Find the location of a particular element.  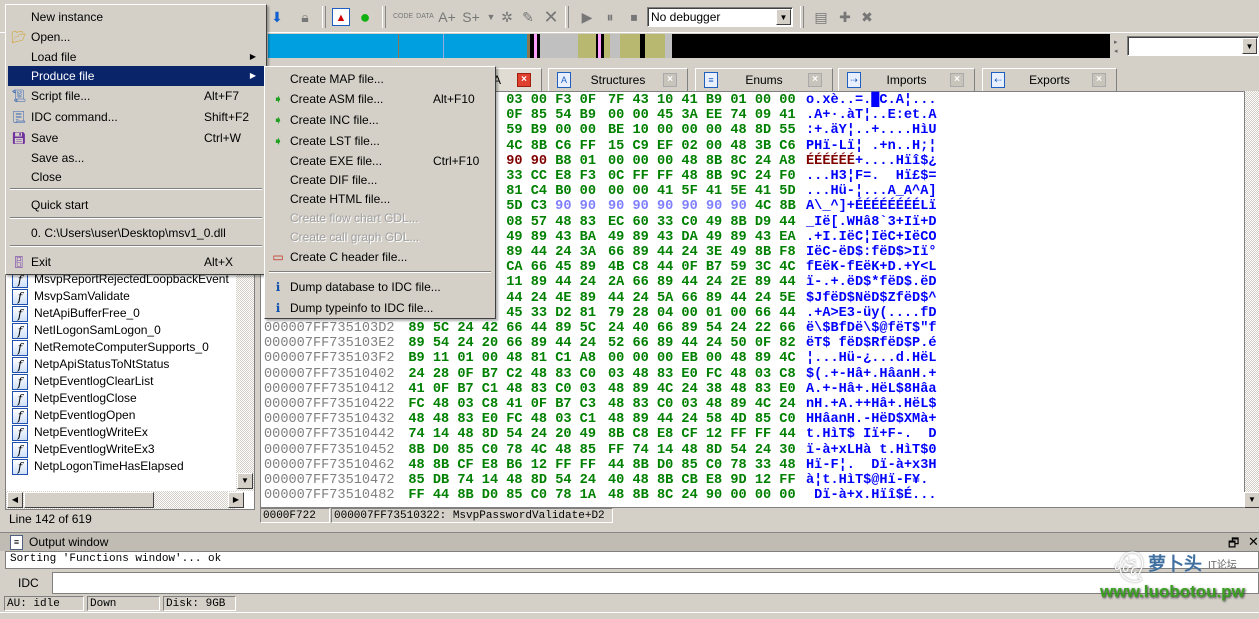

nav-scroll-arrows: ▸ ◂ is located at coordinates (1116, 47).